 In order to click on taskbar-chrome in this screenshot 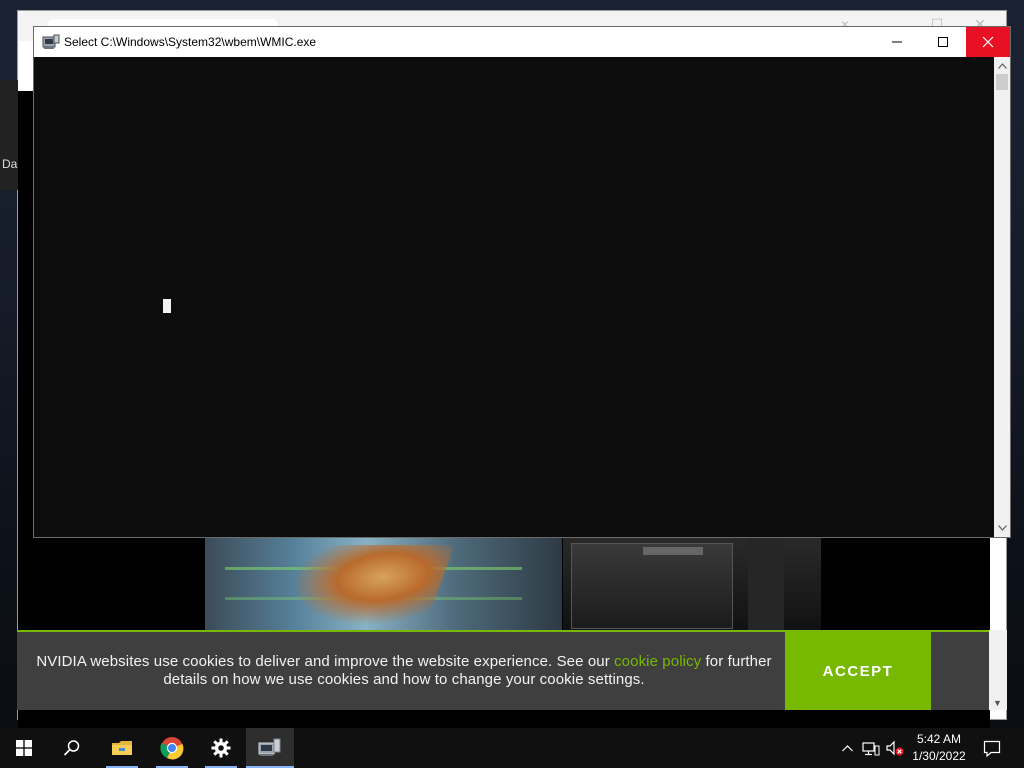, I will do `click(172, 748)`.